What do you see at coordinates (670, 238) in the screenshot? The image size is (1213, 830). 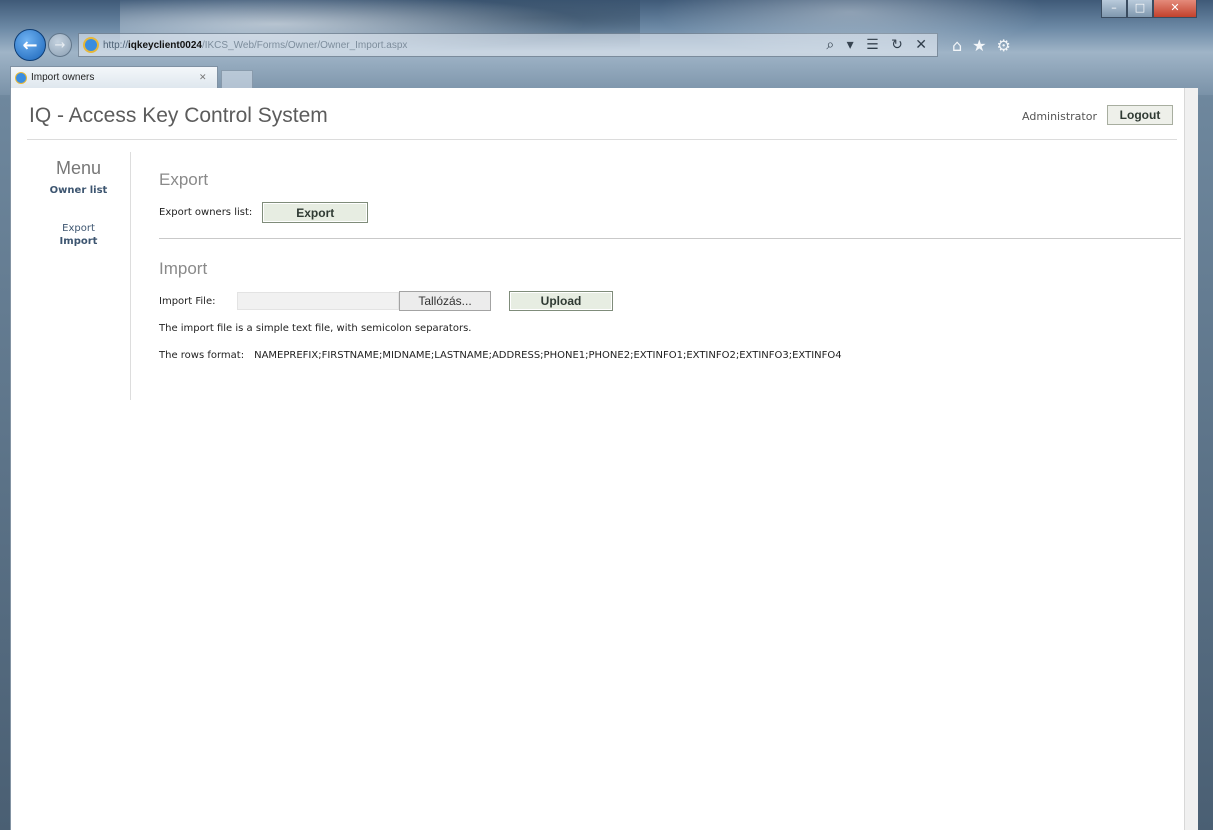 I see `section-divider` at bounding box center [670, 238].